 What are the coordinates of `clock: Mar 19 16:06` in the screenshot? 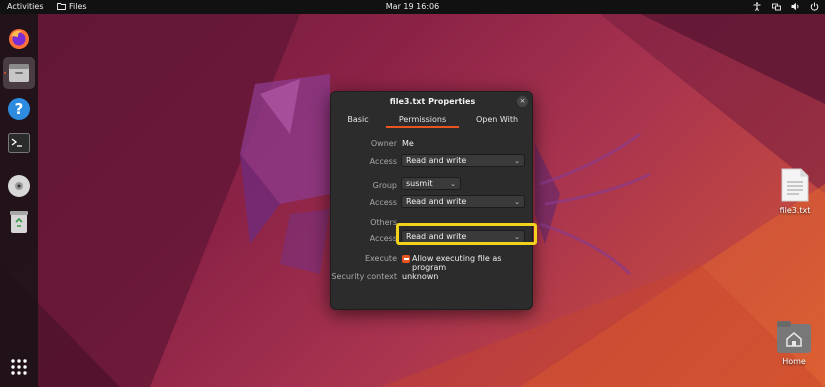 It's located at (412, 6).